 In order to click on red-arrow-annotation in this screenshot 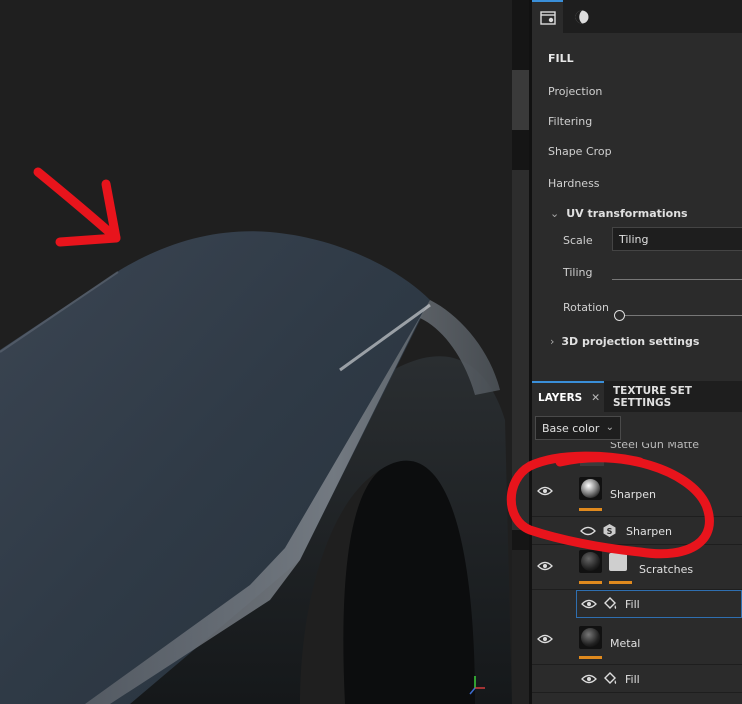, I will do `click(77, 207)`.